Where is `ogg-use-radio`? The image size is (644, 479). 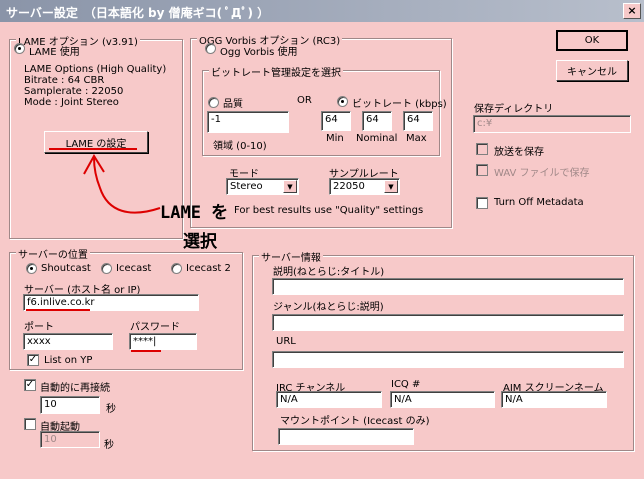 ogg-use-radio is located at coordinates (210, 48).